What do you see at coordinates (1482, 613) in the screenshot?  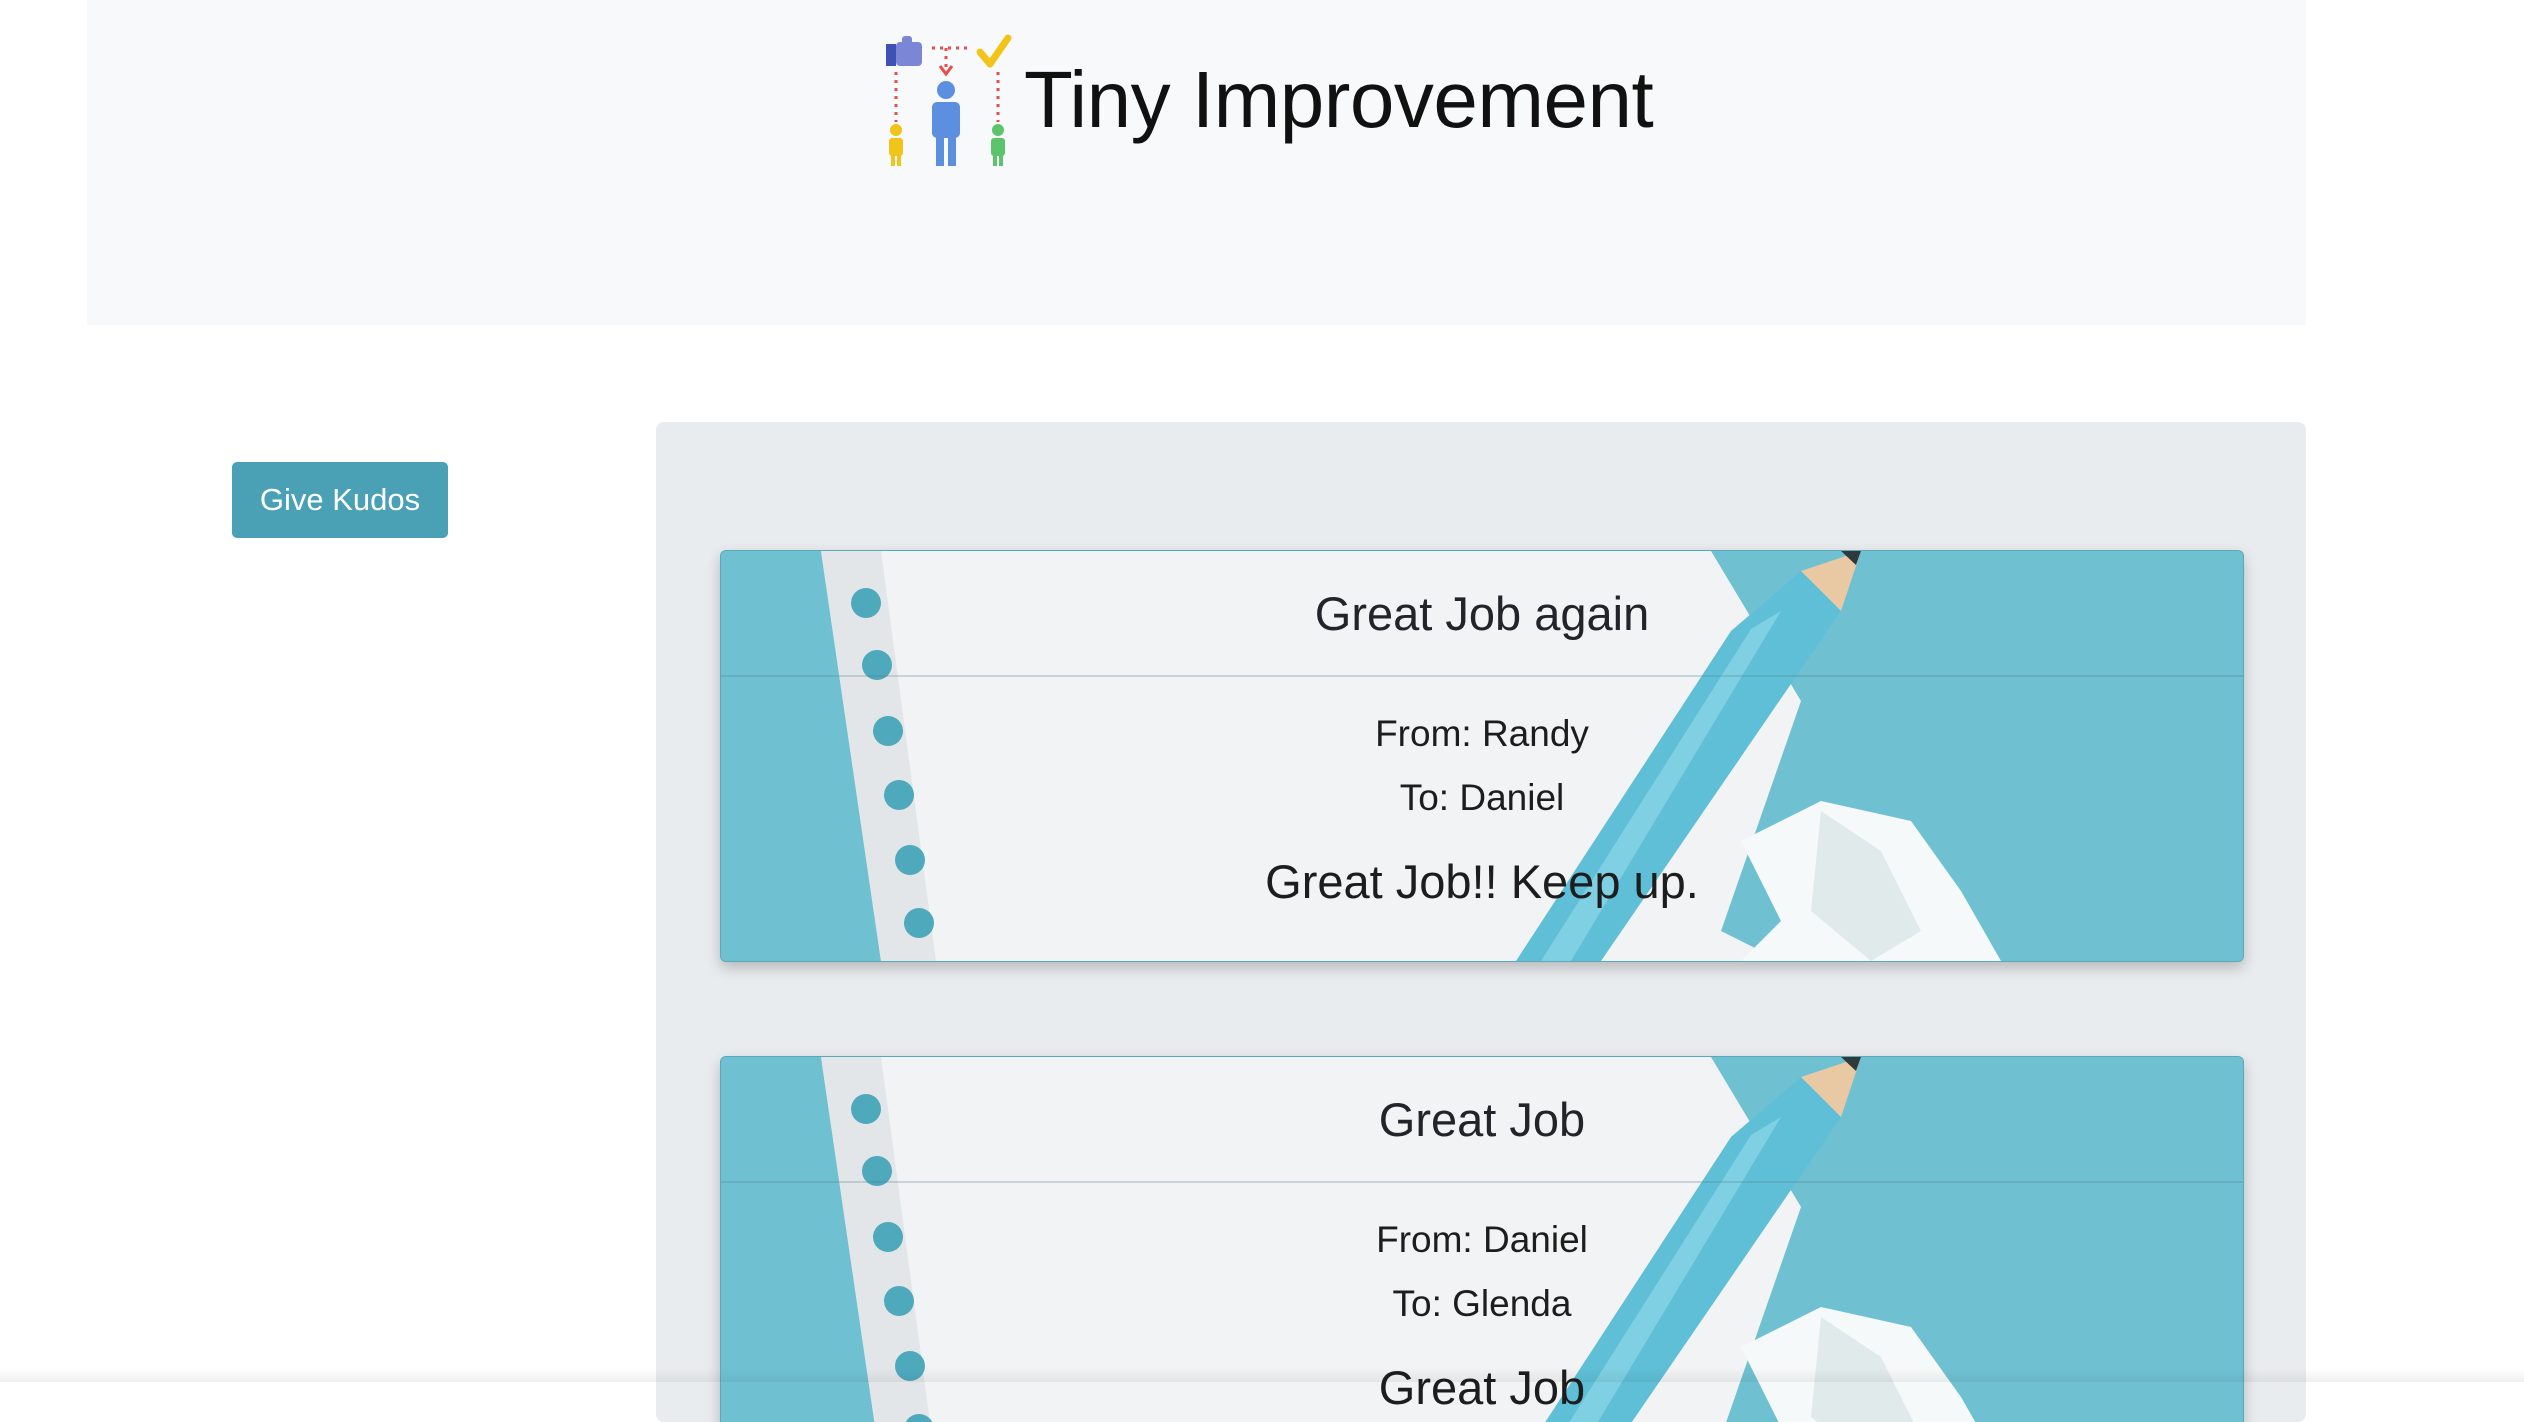 I see `kudos-card-title: Great Job again` at bounding box center [1482, 613].